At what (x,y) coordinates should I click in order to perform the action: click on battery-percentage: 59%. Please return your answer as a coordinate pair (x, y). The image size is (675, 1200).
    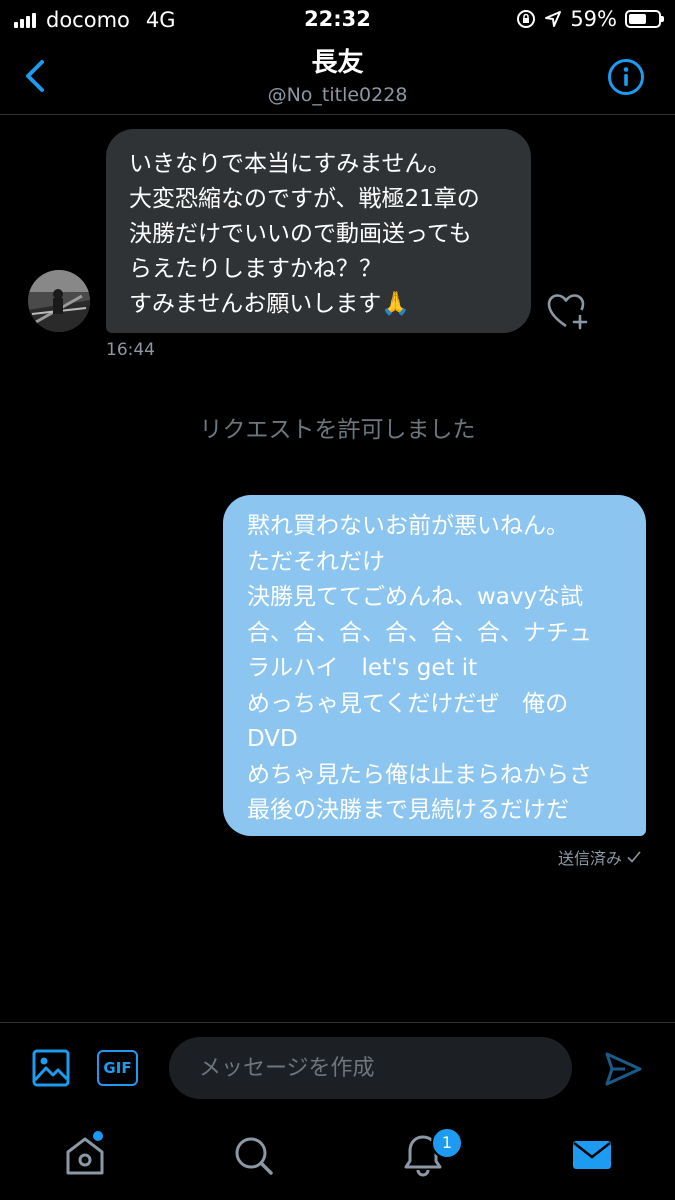
    Looking at the image, I should click on (593, 19).